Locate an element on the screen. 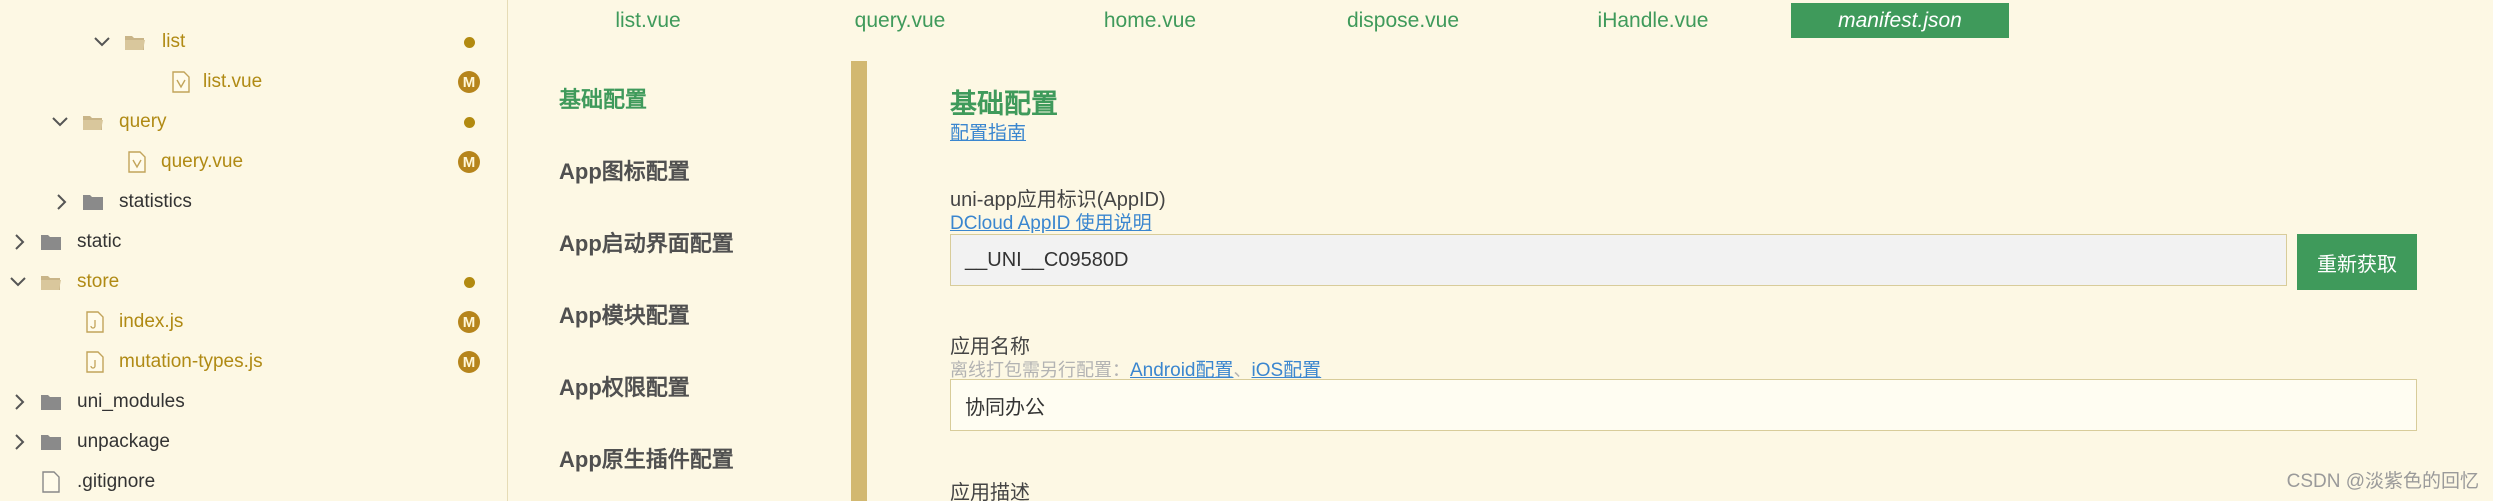 This screenshot has width=2493, height=501. tree-item-label: uni_modules is located at coordinates (131, 401).